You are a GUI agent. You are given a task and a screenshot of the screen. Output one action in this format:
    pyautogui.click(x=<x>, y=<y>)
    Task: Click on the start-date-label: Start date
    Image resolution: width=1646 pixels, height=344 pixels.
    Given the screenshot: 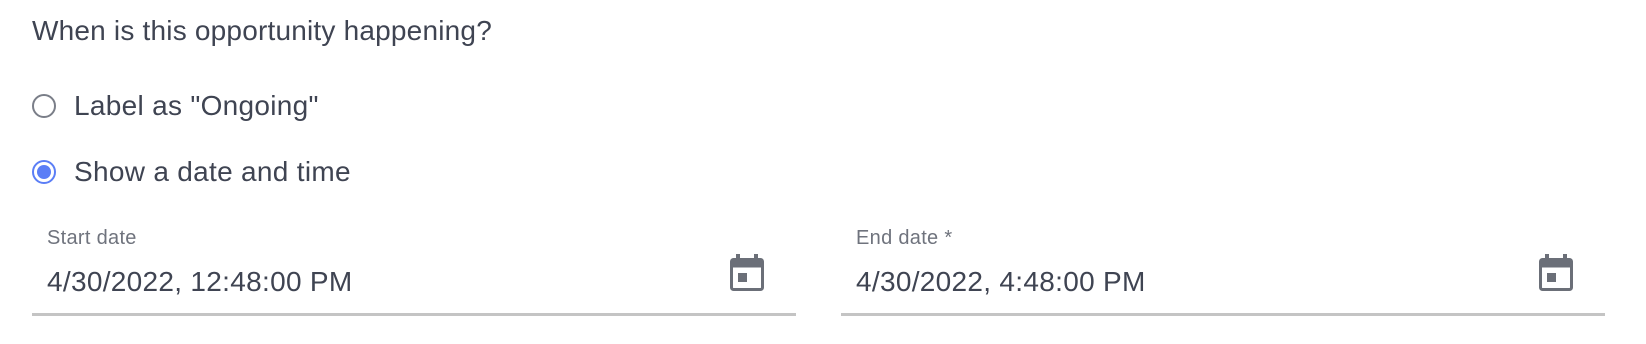 What is the action you would take?
    pyautogui.click(x=92, y=238)
    